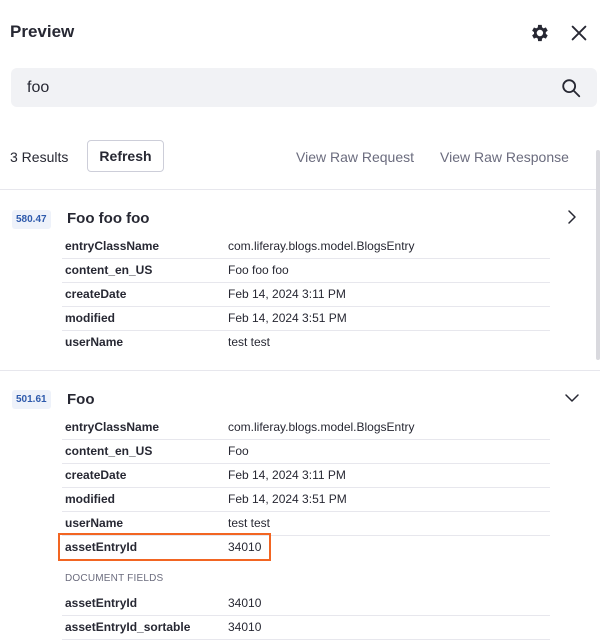 This screenshot has height=642, width=600. What do you see at coordinates (39, 157) in the screenshot?
I see `result-count: 3 Results` at bounding box center [39, 157].